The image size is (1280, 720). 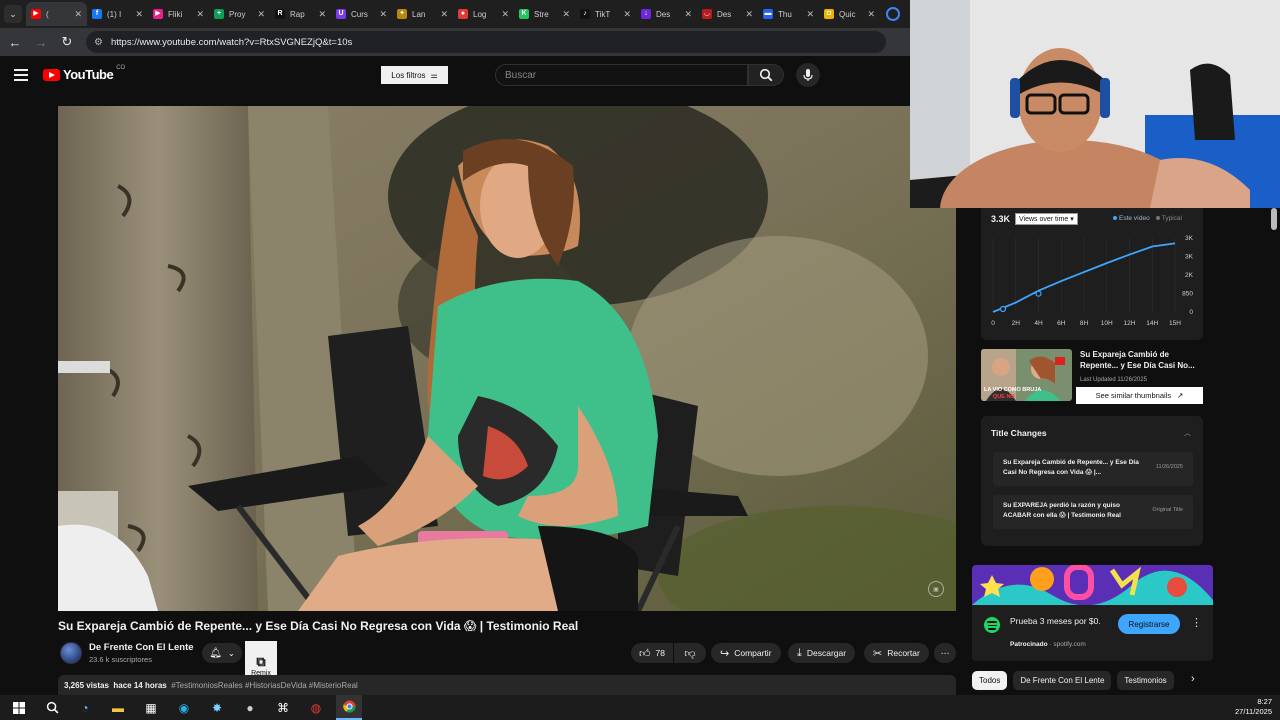 What do you see at coordinates (422, 14) in the screenshot?
I see `browser-tab: ✦ Lan ✕` at bounding box center [422, 14].